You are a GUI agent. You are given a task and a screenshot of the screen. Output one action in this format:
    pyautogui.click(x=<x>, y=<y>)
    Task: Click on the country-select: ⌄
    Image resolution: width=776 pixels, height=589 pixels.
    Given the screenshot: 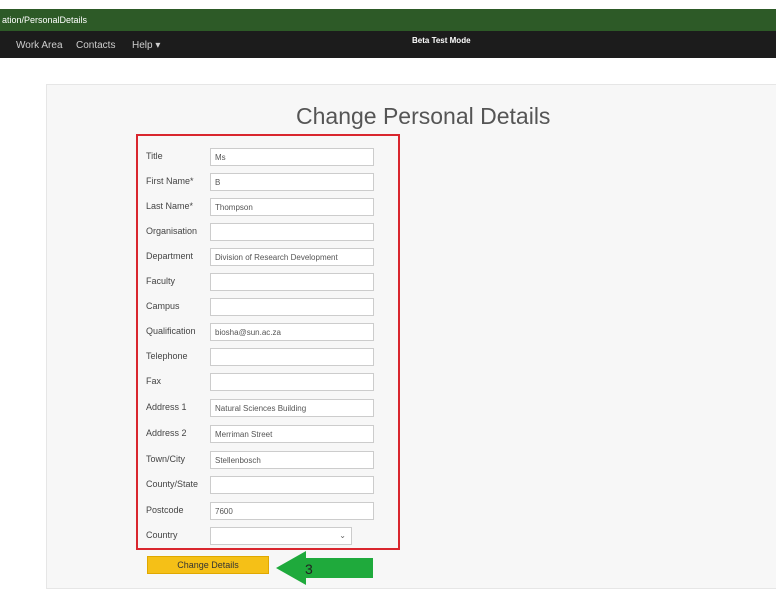 What is the action you would take?
    pyautogui.click(x=281, y=536)
    